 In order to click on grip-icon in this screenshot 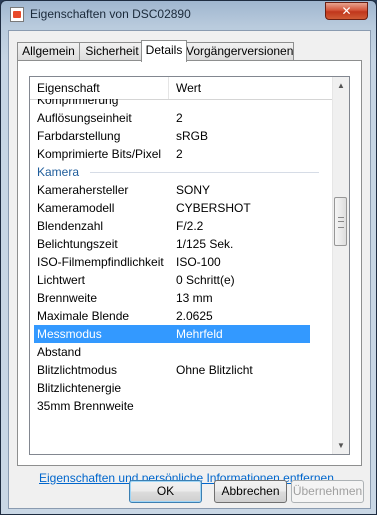, I will do `click(341, 222)`.